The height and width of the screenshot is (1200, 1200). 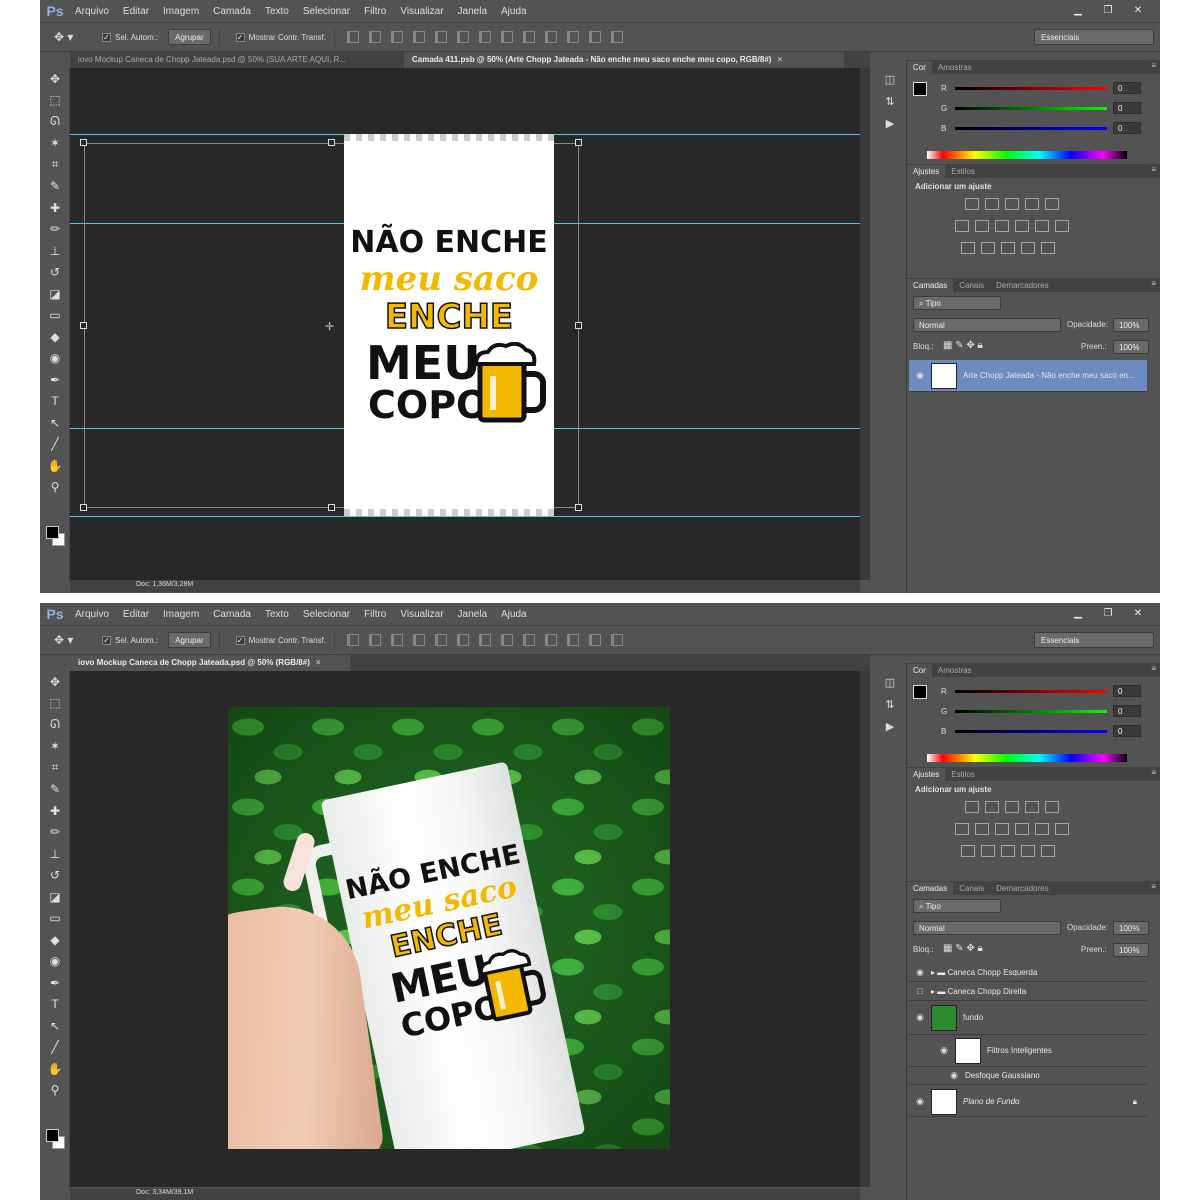 What do you see at coordinates (550, 37) in the screenshot?
I see `distribute-left-icon` at bounding box center [550, 37].